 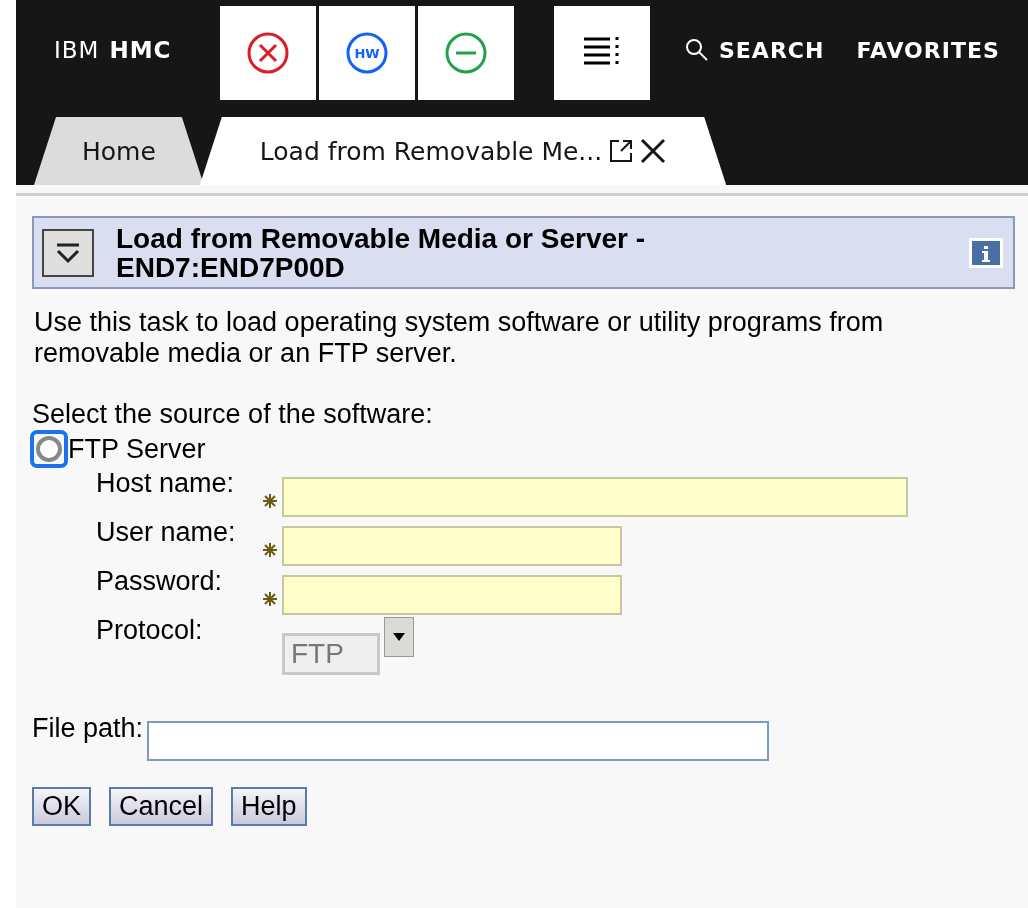 I want to click on dropdown-button, so click(x=399, y=637).